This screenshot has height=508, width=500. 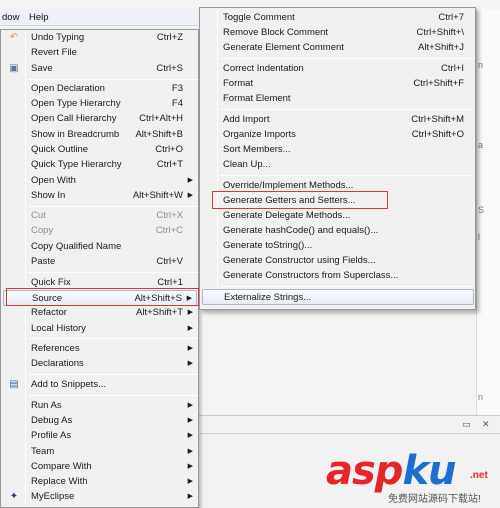 I want to click on menu-item-copy-qualified-name: Copy Qualified Name, so click(x=100, y=247).